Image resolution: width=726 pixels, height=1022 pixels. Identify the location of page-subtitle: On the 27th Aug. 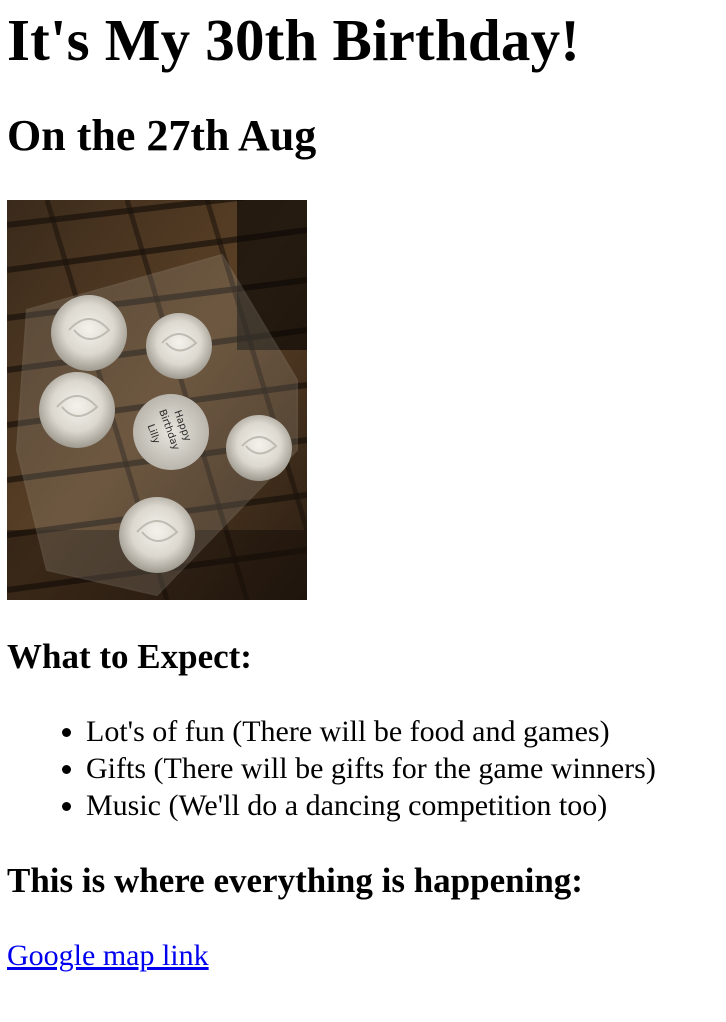
(162, 135).